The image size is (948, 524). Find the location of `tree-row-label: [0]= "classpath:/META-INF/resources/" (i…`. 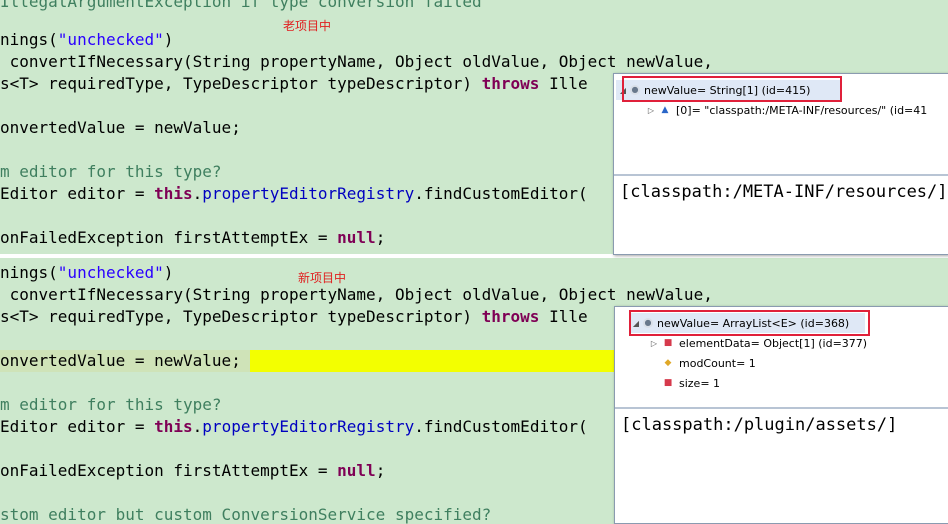

tree-row-label: [0]= "classpath:/META-INF/resources/" (i… is located at coordinates (802, 110).